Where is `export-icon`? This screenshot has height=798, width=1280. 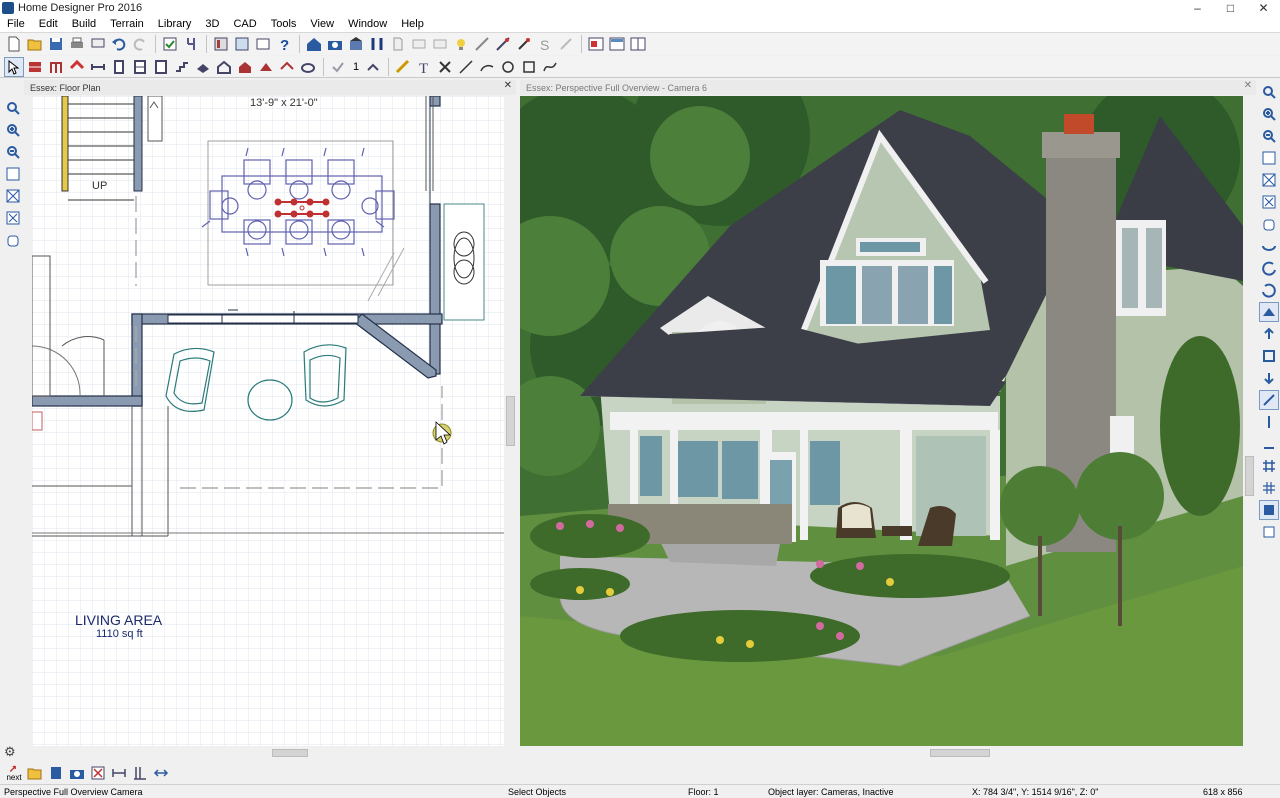
export-icon is located at coordinates (440, 44).